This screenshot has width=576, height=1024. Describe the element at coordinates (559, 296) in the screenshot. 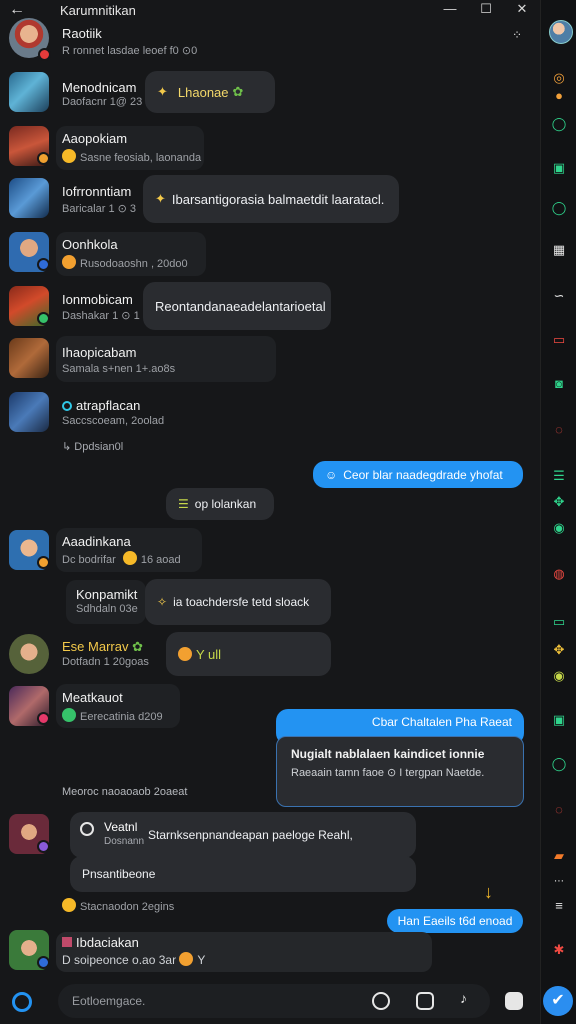

I see `link-icon: ∽` at that location.